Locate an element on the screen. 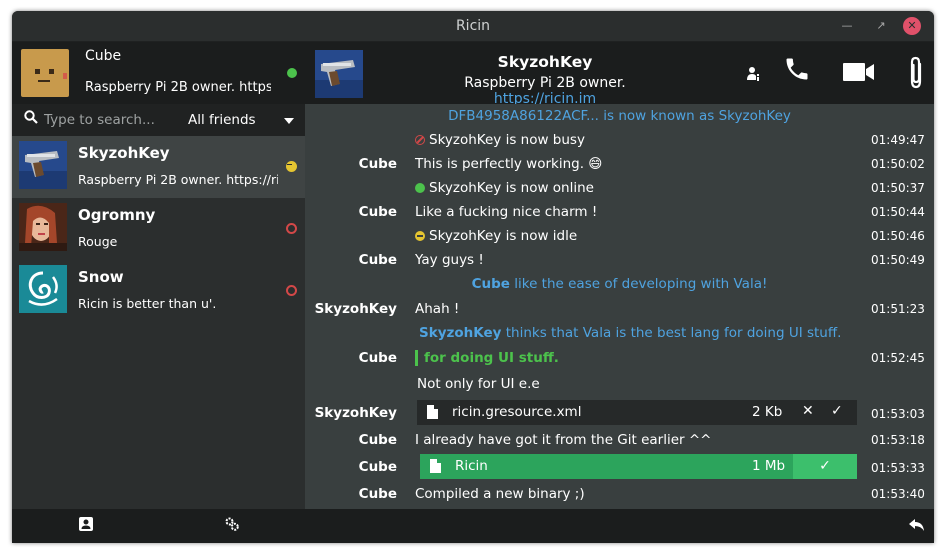  message-time: 01:53:18 is located at coordinates (898, 440).